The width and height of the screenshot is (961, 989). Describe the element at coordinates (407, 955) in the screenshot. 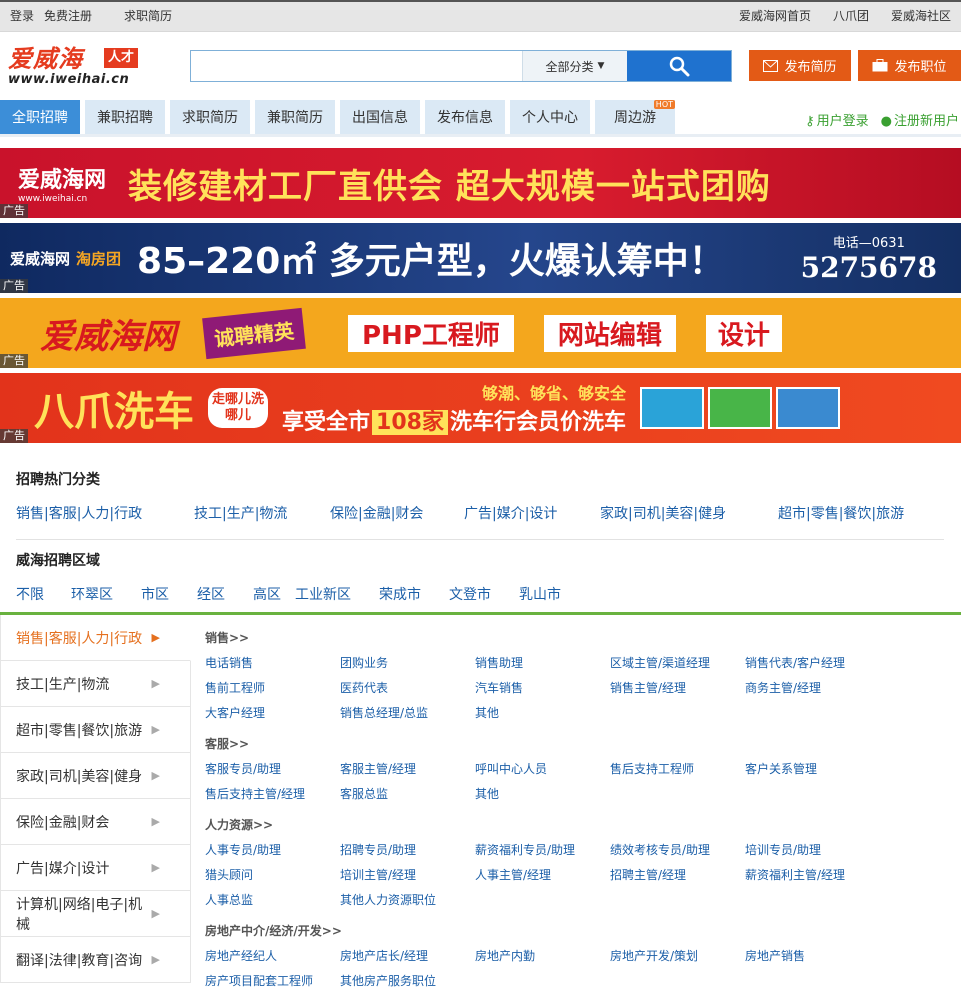

I see `job-link: 房地产店长/经理` at that location.